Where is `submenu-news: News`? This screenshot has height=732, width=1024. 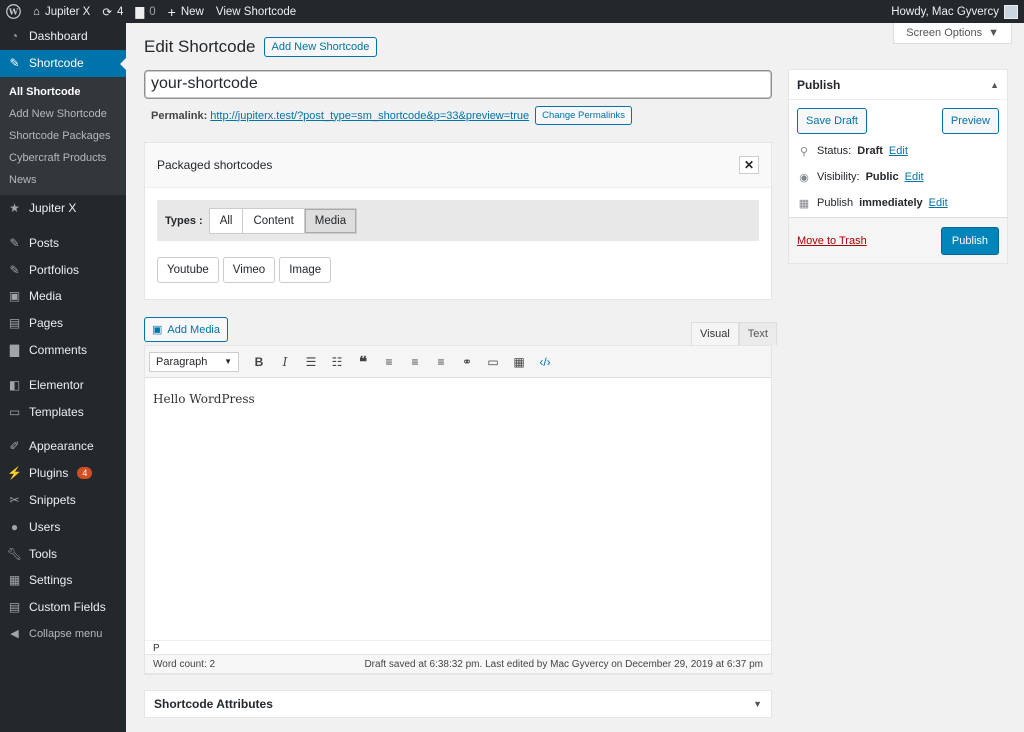
submenu-news: News is located at coordinates (63, 180).